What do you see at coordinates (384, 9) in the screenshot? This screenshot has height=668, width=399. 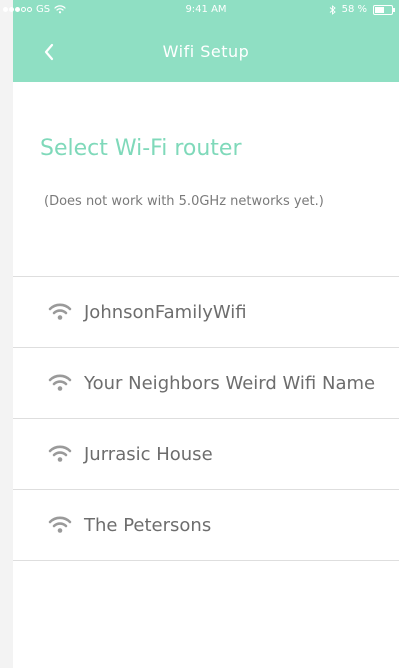 I see `battery-icon` at bounding box center [384, 9].